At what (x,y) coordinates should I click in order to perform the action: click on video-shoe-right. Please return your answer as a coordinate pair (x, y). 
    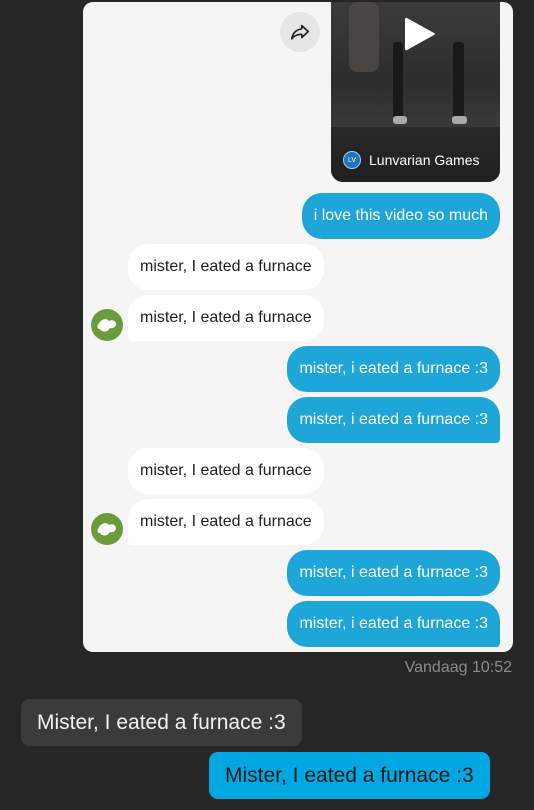
    Looking at the image, I should click on (459, 120).